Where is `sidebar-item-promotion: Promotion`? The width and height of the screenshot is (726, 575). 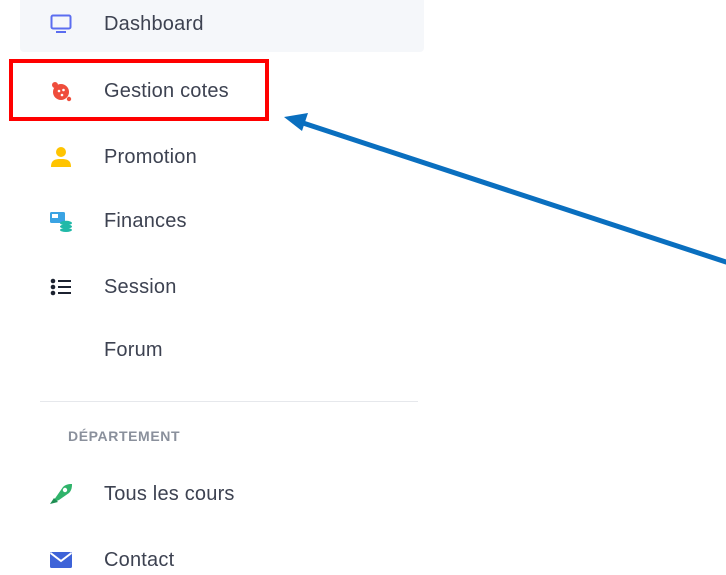 sidebar-item-promotion: Promotion is located at coordinates (222, 157).